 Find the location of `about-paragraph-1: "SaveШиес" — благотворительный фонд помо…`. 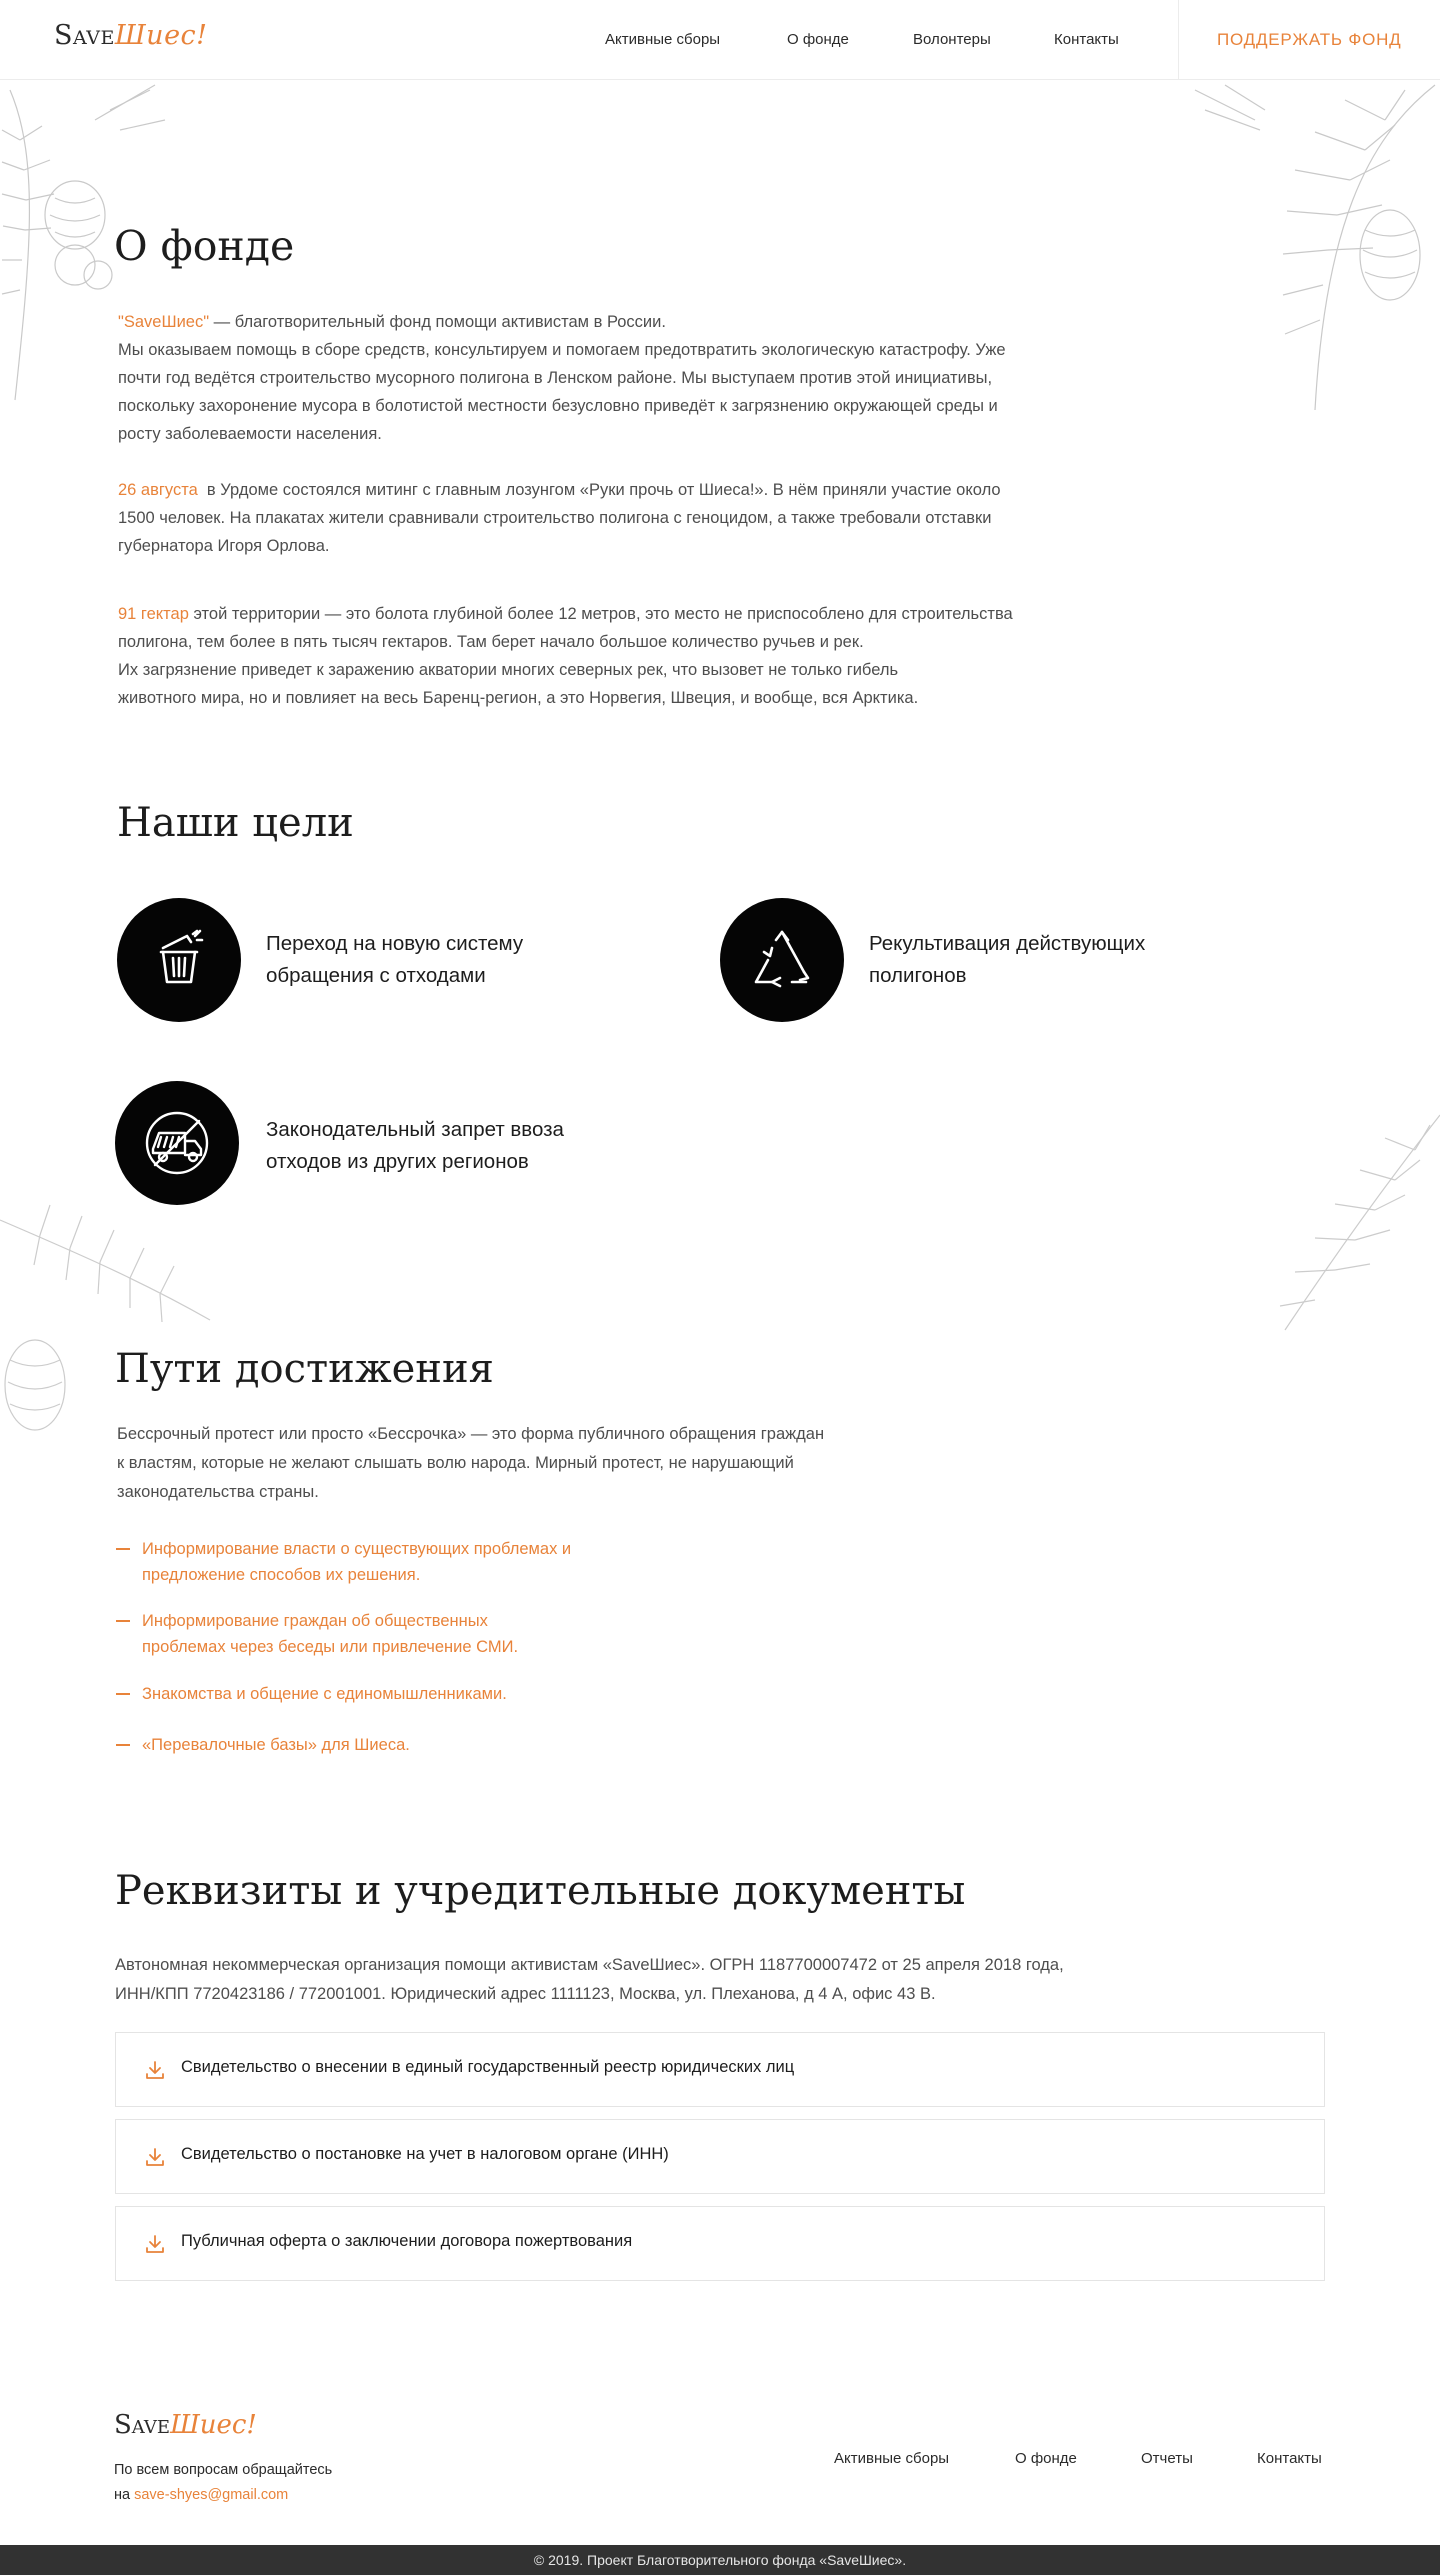

about-paragraph-1: "SaveШиес" — благотворительный фонд помо… is located at coordinates (598, 378).